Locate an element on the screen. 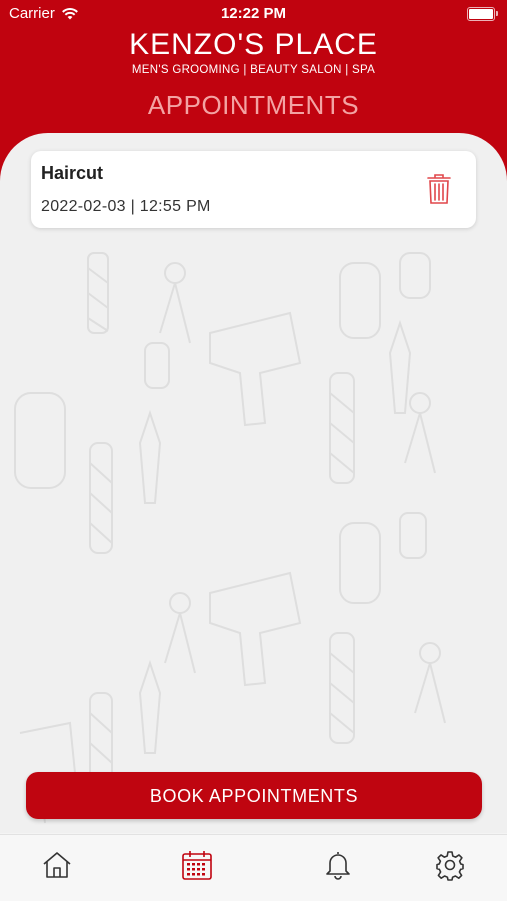 This screenshot has width=507, height=901. appointment-card: Haircut 2022-02-03 | 12:55 PM is located at coordinates (253, 189).